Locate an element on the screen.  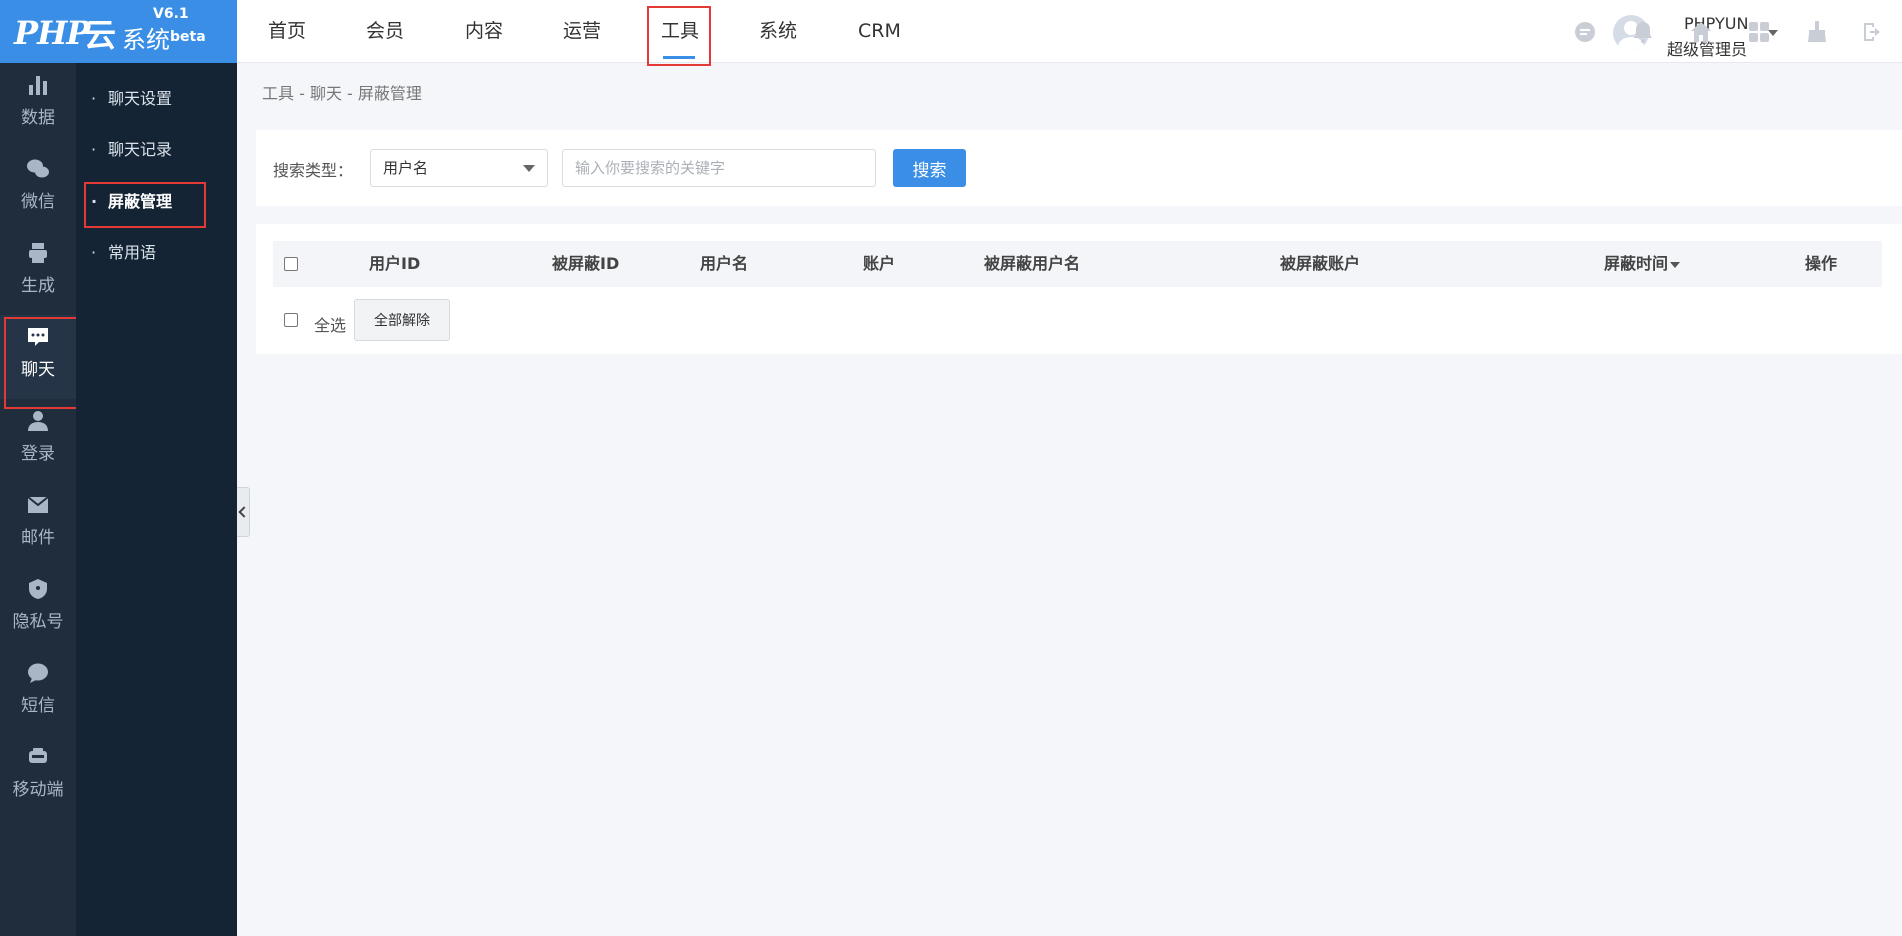
sidebar-item-sms: 短信 is located at coordinates (38, 693).